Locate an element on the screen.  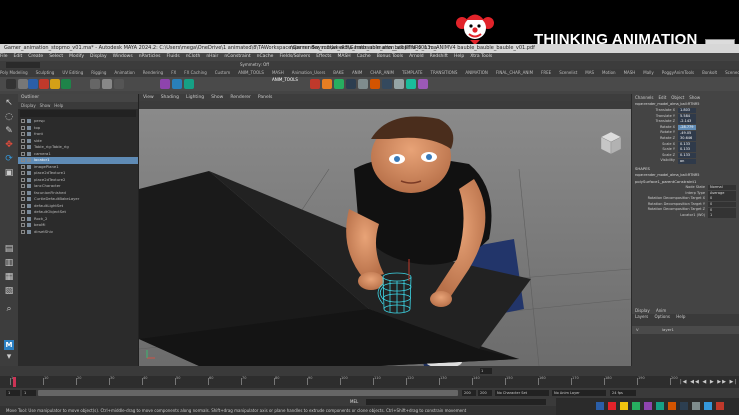
channel-attr-value: 1.803 is located at coordinates (687, 111).